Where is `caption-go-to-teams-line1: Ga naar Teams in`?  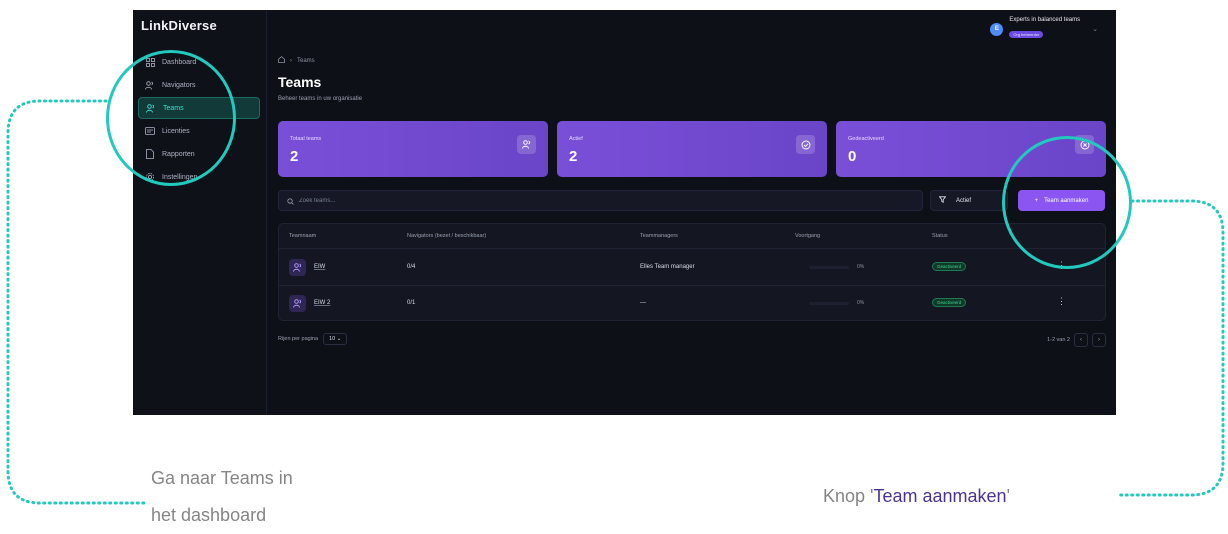 caption-go-to-teams-line1: Ga naar Teams in is located at coordinates (222, 478).